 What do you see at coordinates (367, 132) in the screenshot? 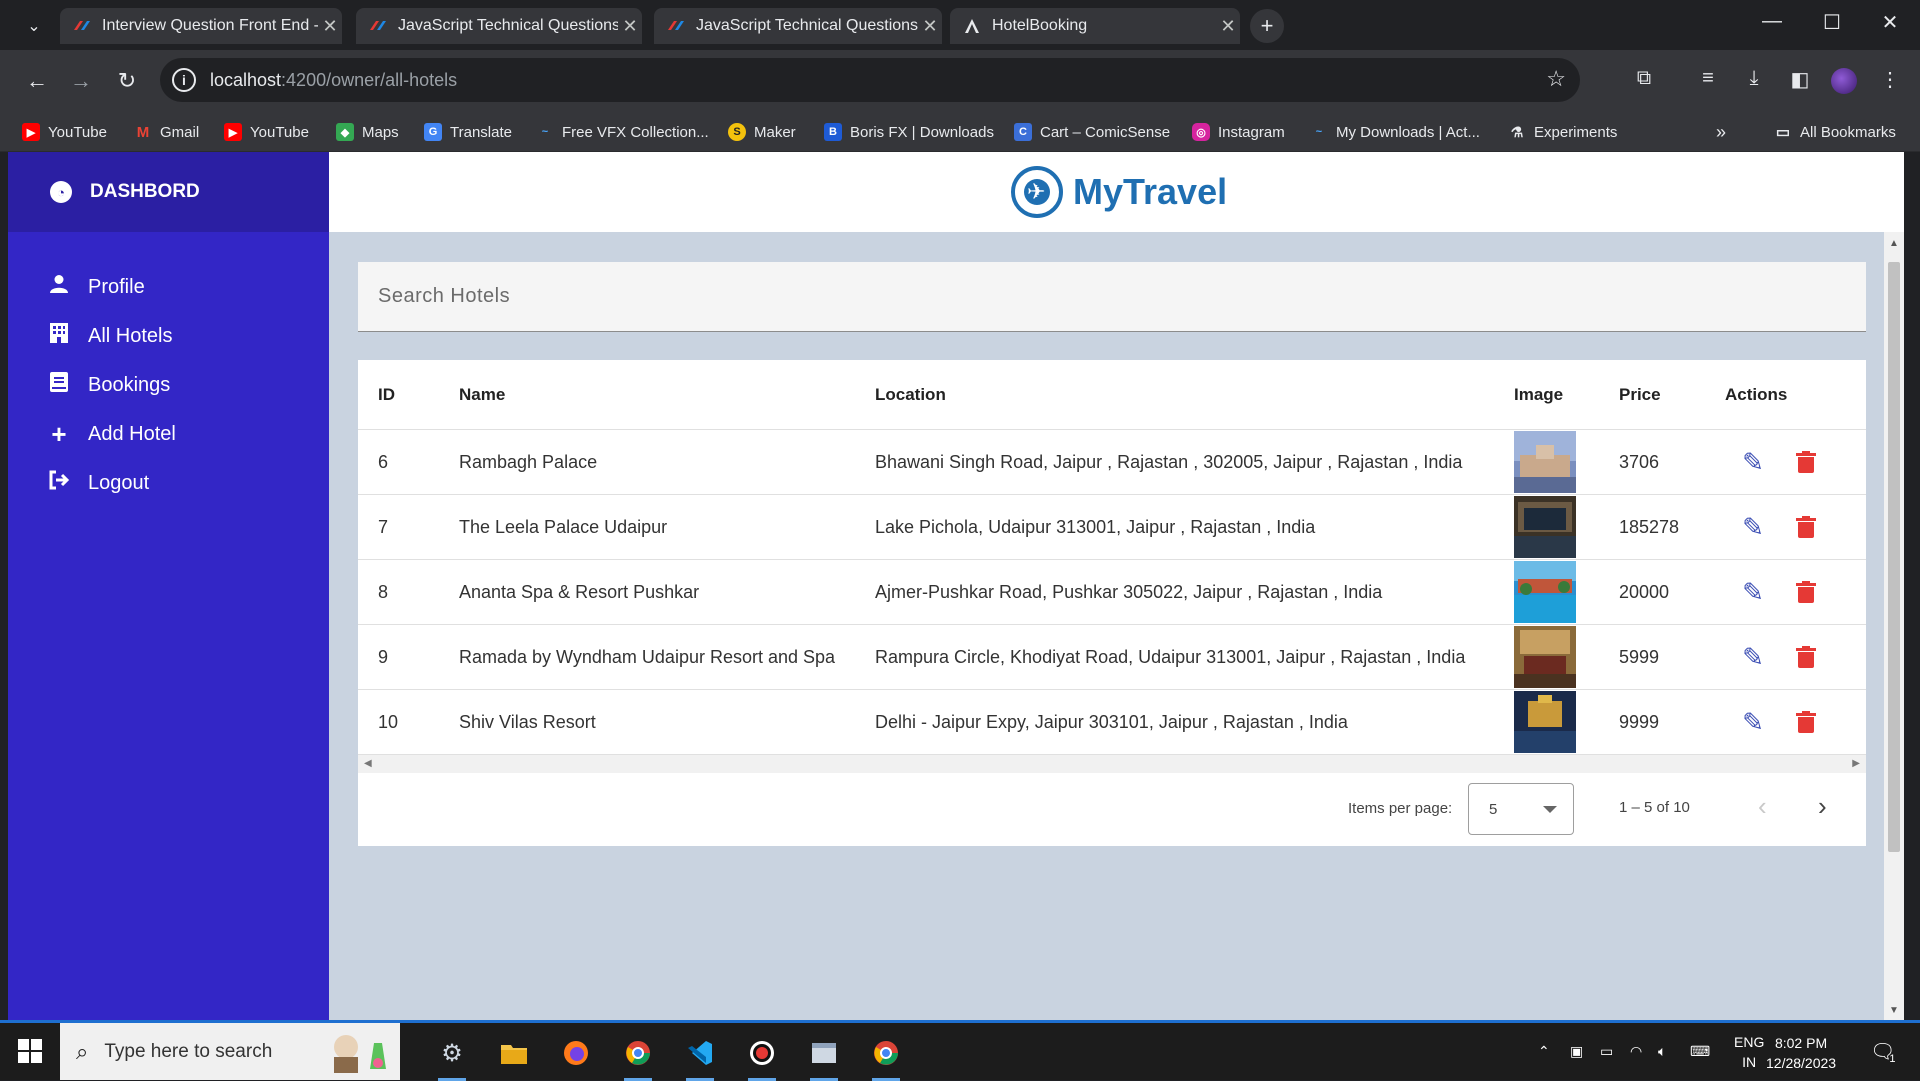
I see `bookmark-maps: ◆ Maps` at bounding box center [367, 132].